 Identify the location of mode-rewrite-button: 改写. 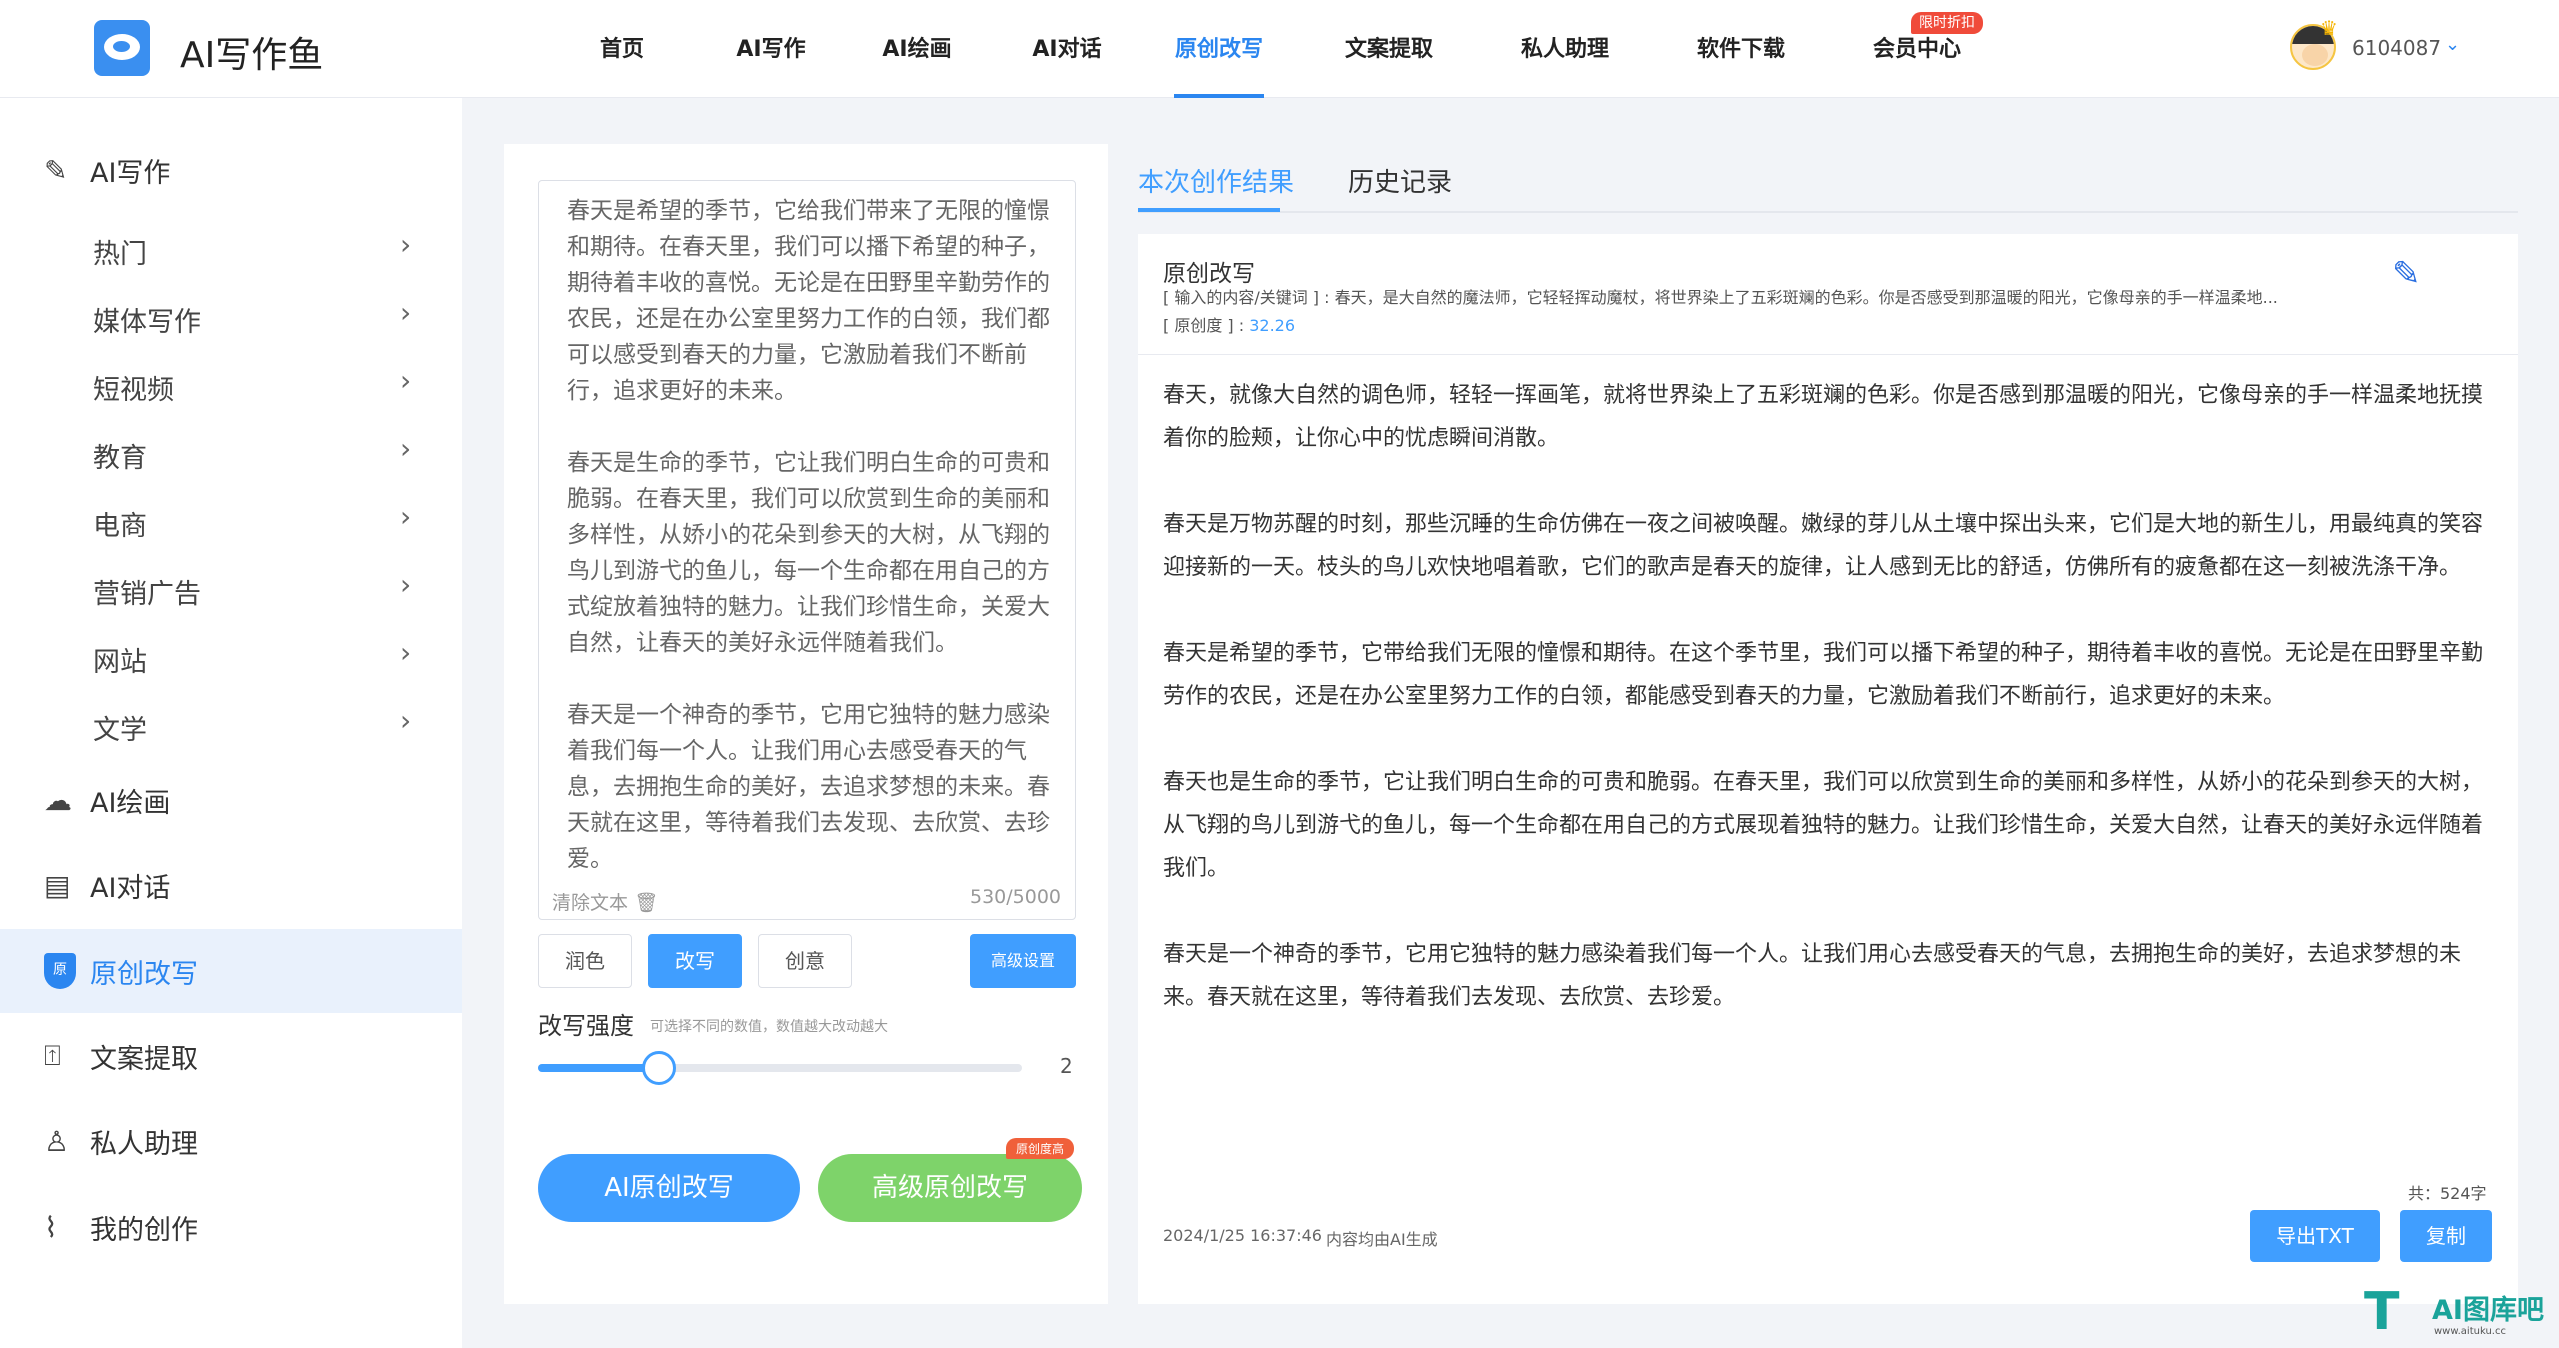
(695, 961).